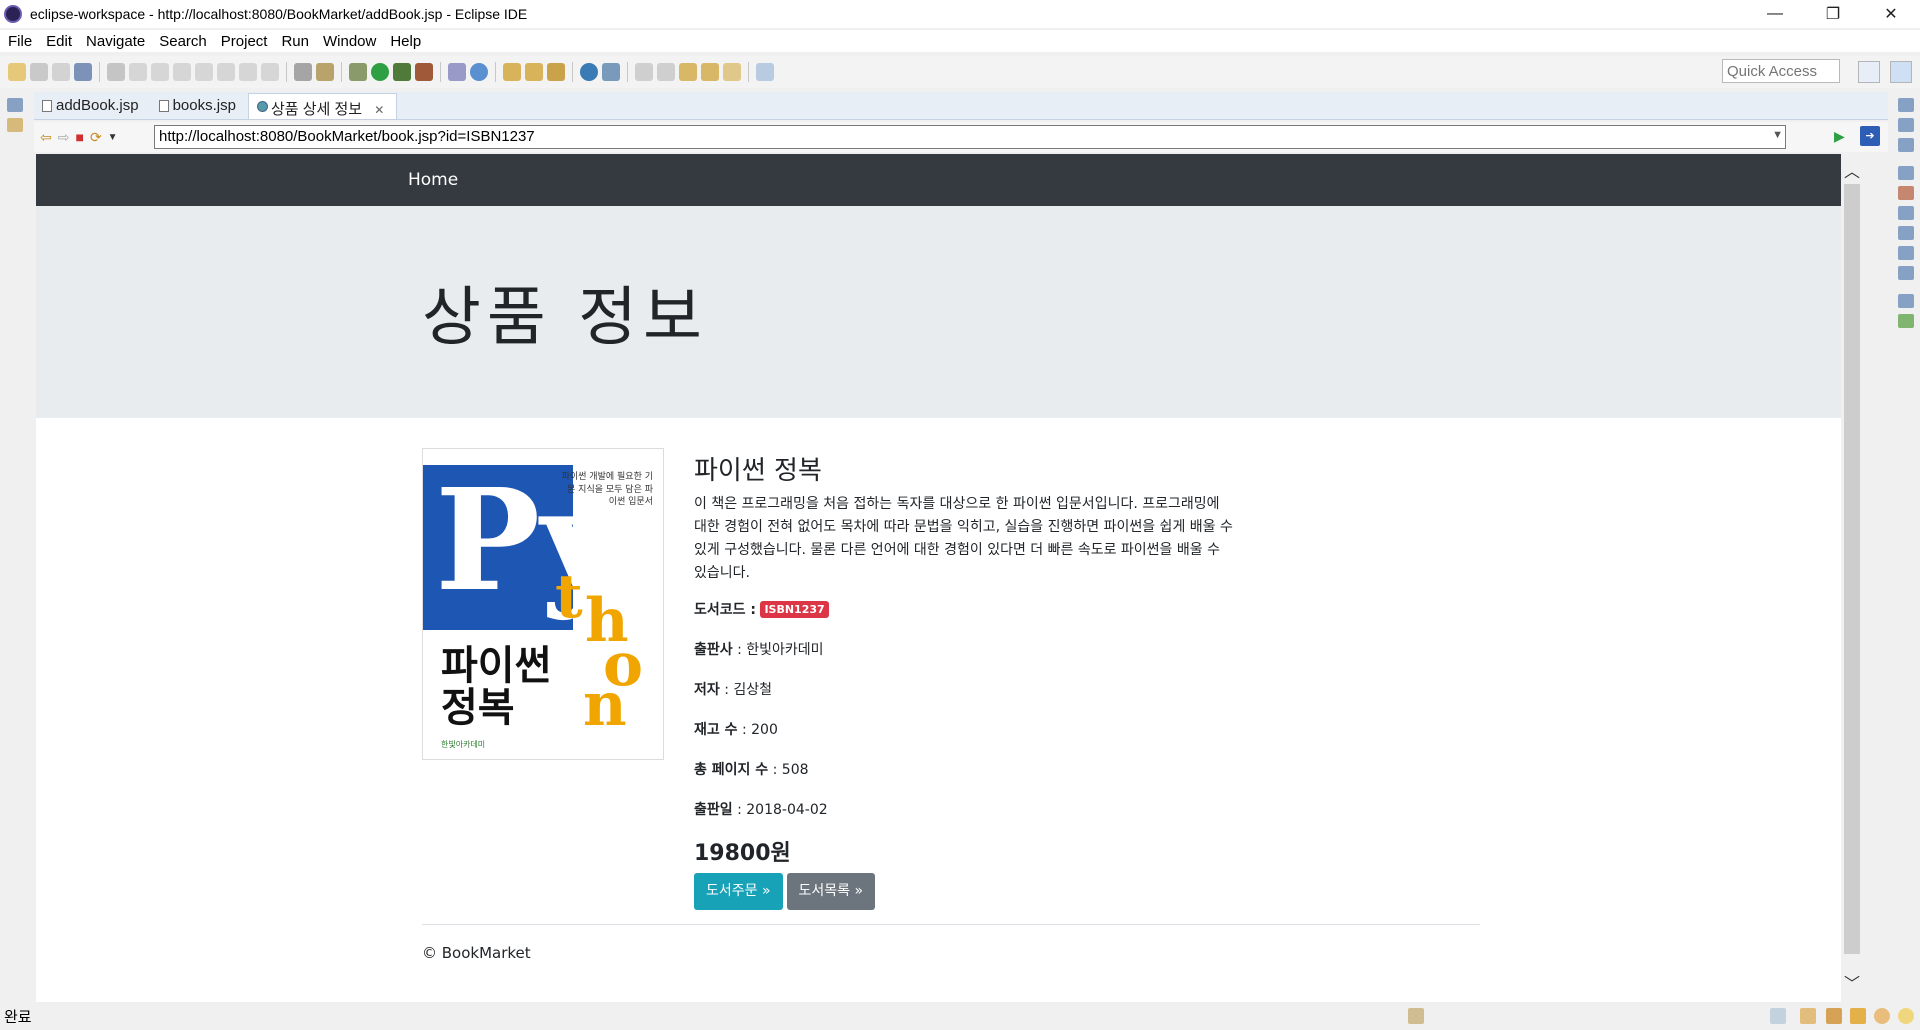 This screenshot has height=1030, width=1920. What do you see at coordinates (1906, 273) in the screenshot?
I see `console-icon` at bounding box center [1906, 273].